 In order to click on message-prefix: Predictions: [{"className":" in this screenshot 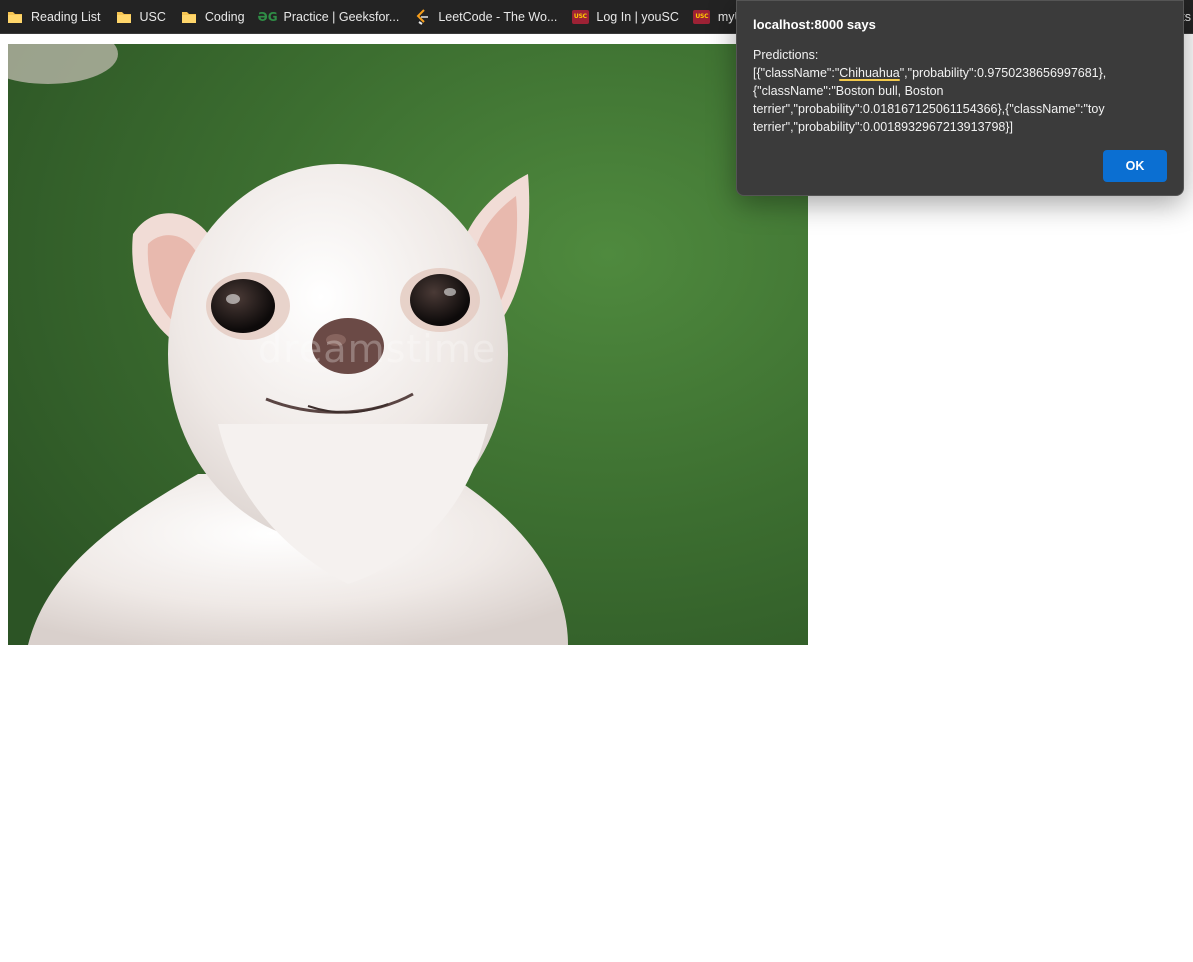, I will do `click(796, 64)`.